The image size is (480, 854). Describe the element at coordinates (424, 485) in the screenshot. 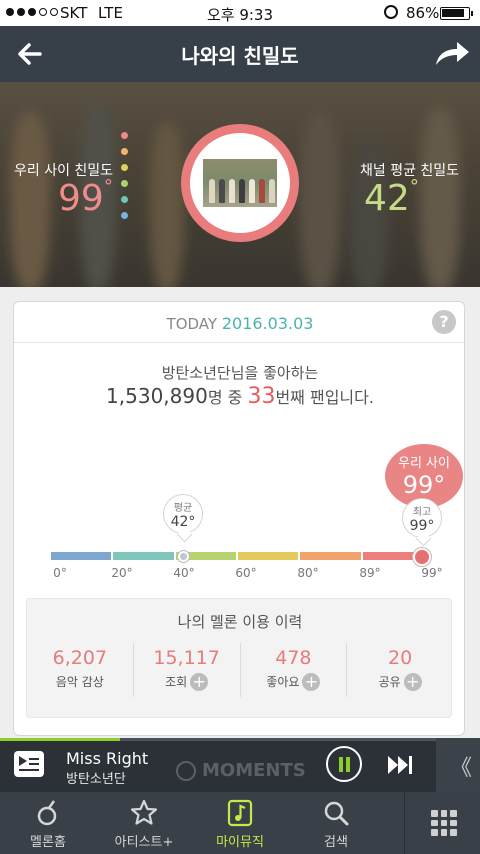

I see `my-bubble-value: 99°` at that location.